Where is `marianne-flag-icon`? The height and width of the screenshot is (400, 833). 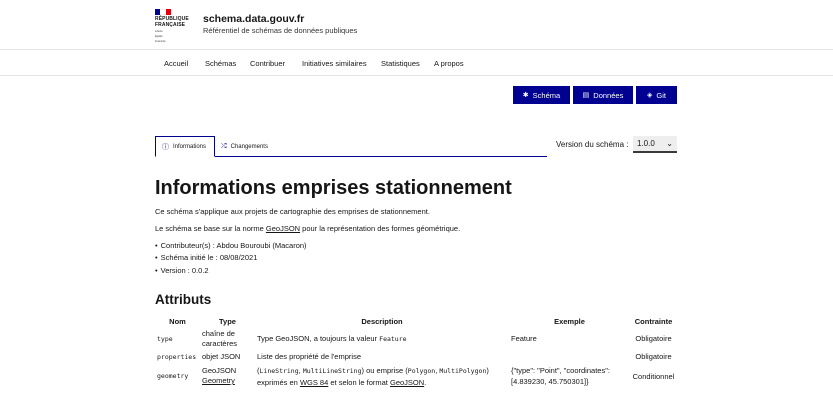 marianne-flag-icon is located at coordinates (163, 12).